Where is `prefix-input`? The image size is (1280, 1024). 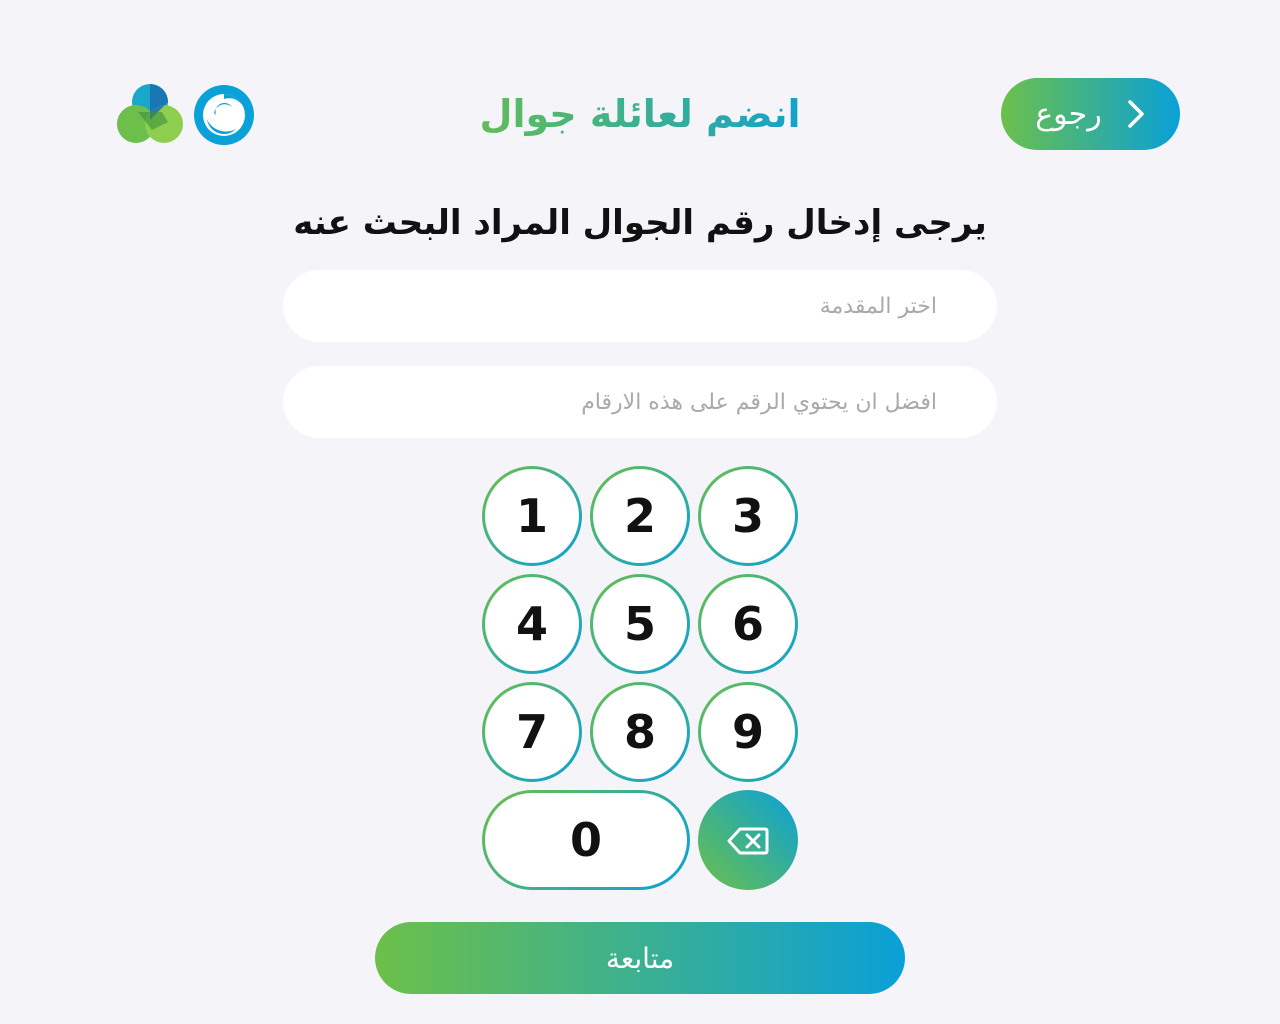
prefix-input is located at coordinates (640, 306).